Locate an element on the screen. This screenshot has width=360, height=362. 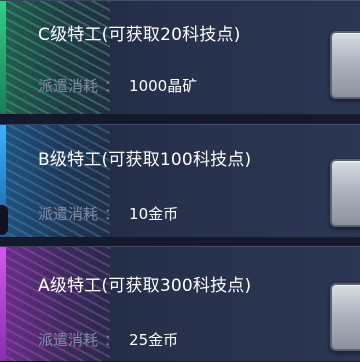
dispatch-cost: 派遣消耗 ： 10金币 is located at coordinates (108, 213).